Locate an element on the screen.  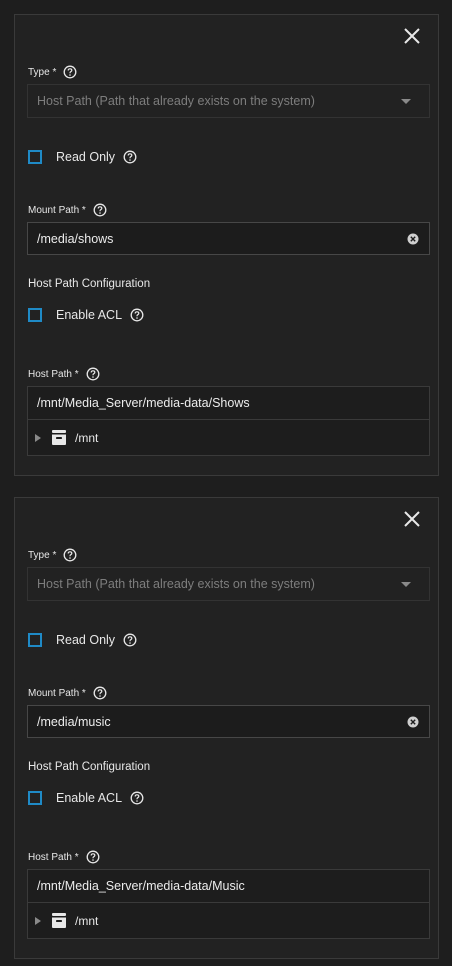
host-path-value: /mnt/Media_Server/media-data/Music is located at coordinates (141, 886).